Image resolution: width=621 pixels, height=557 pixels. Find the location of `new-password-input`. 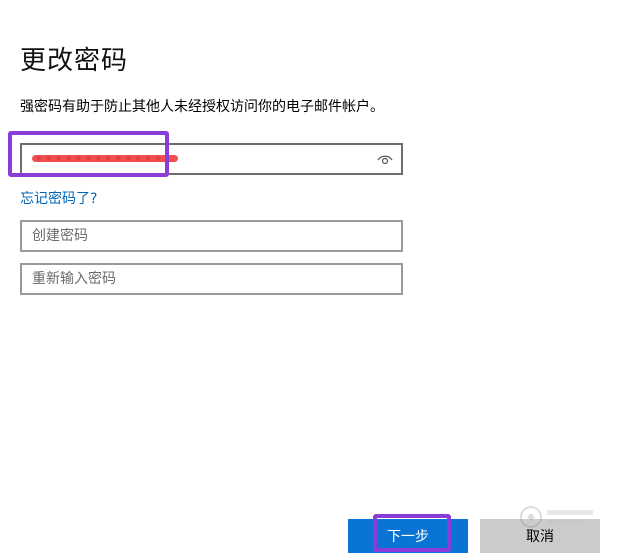

new-password-input is located at coordinates (211, 236).